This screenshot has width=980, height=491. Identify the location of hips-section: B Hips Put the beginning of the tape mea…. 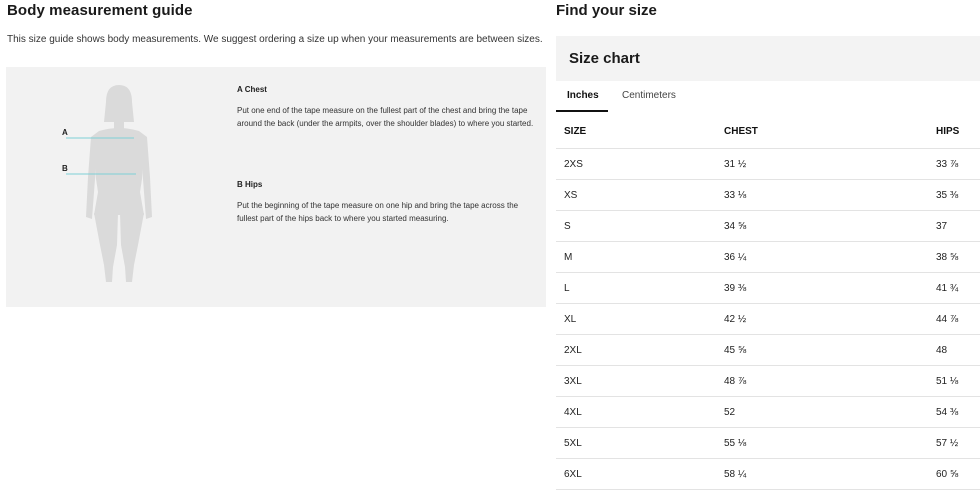
(387, 201).